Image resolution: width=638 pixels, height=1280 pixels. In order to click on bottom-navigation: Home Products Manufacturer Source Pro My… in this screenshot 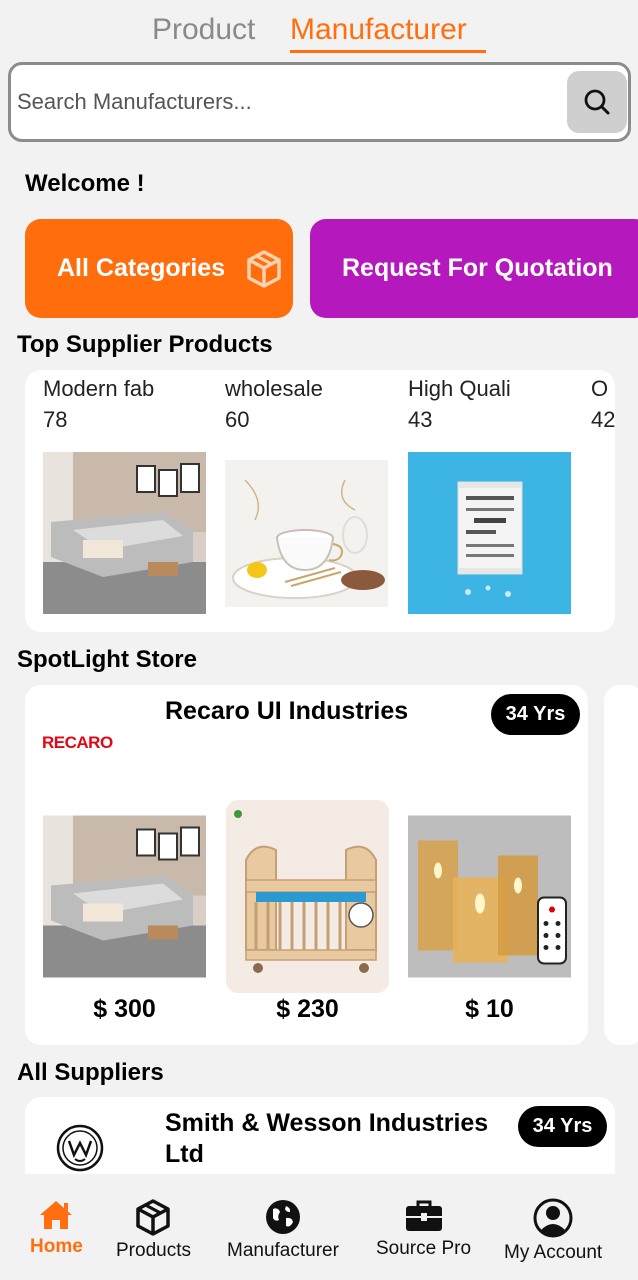, I will do `click(319, 1227)`.